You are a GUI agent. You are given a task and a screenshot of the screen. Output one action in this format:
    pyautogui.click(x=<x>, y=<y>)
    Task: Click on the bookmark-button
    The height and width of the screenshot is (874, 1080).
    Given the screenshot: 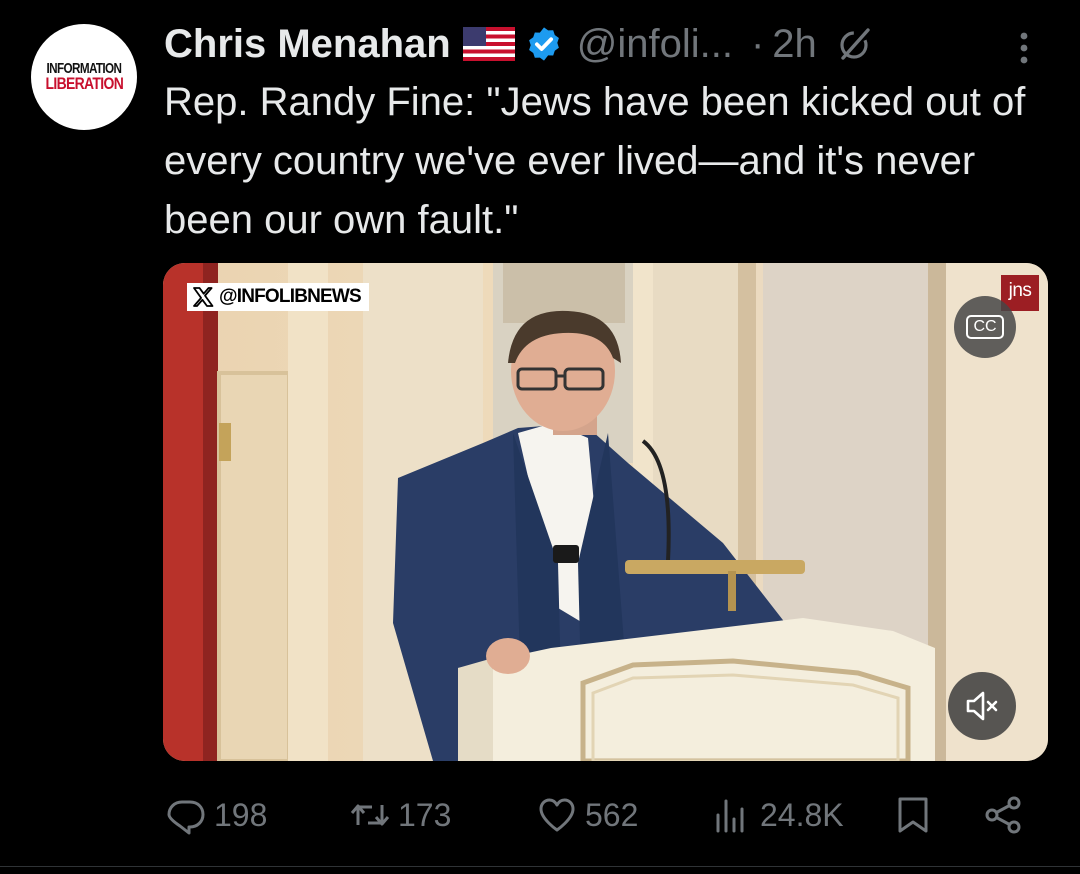 What is the action you would take?
    pyautogui.click(x=917, y=815)
    